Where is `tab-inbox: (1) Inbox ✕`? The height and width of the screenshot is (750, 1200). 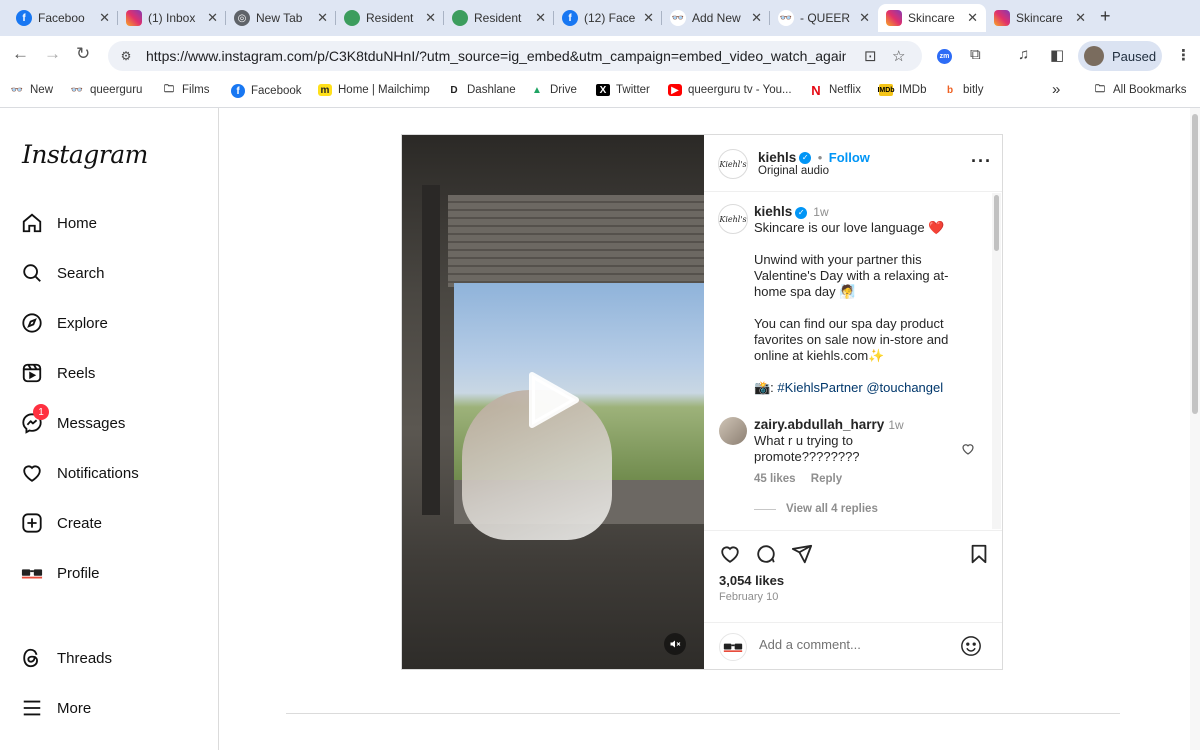
tab-inbox: (1) Inbox ✕ is located at coordinates (172, 18).